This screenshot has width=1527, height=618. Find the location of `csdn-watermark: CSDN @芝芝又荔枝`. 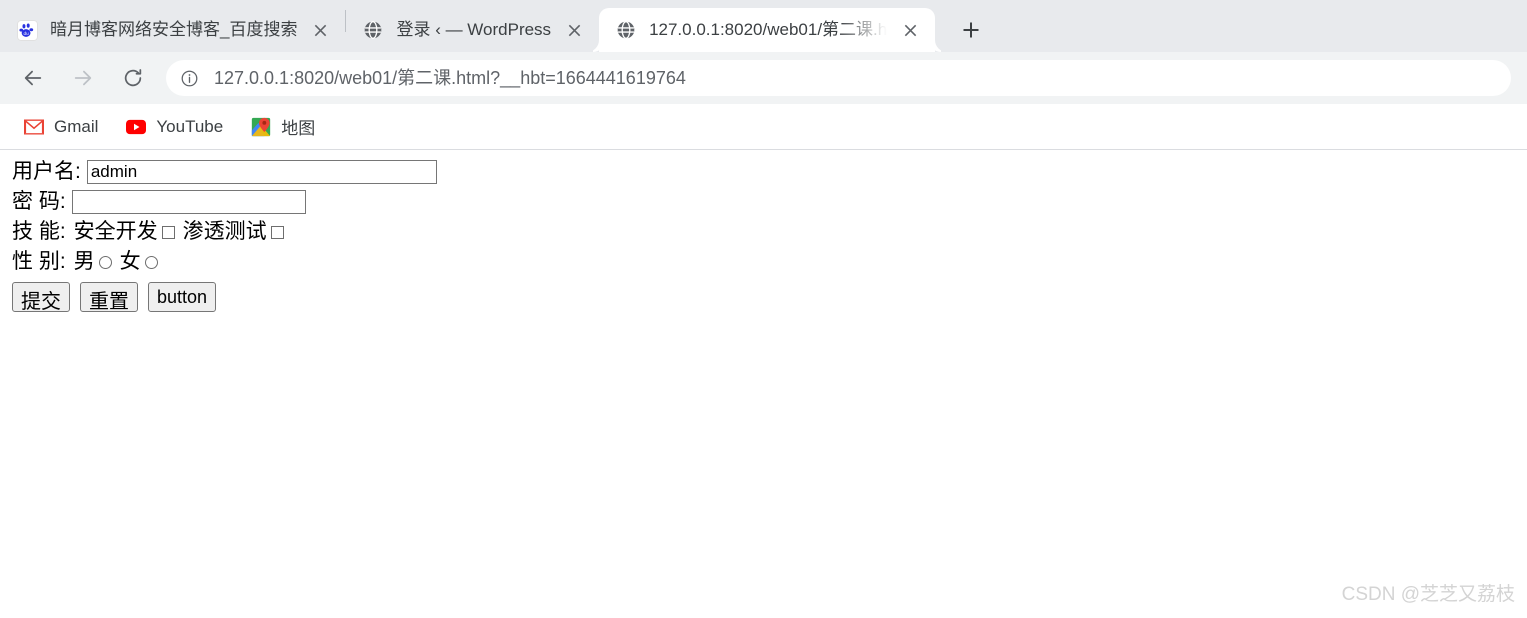

csdn-watermark: CSDN @芝芝又荔枝 is located at coordinates (1428, 594).